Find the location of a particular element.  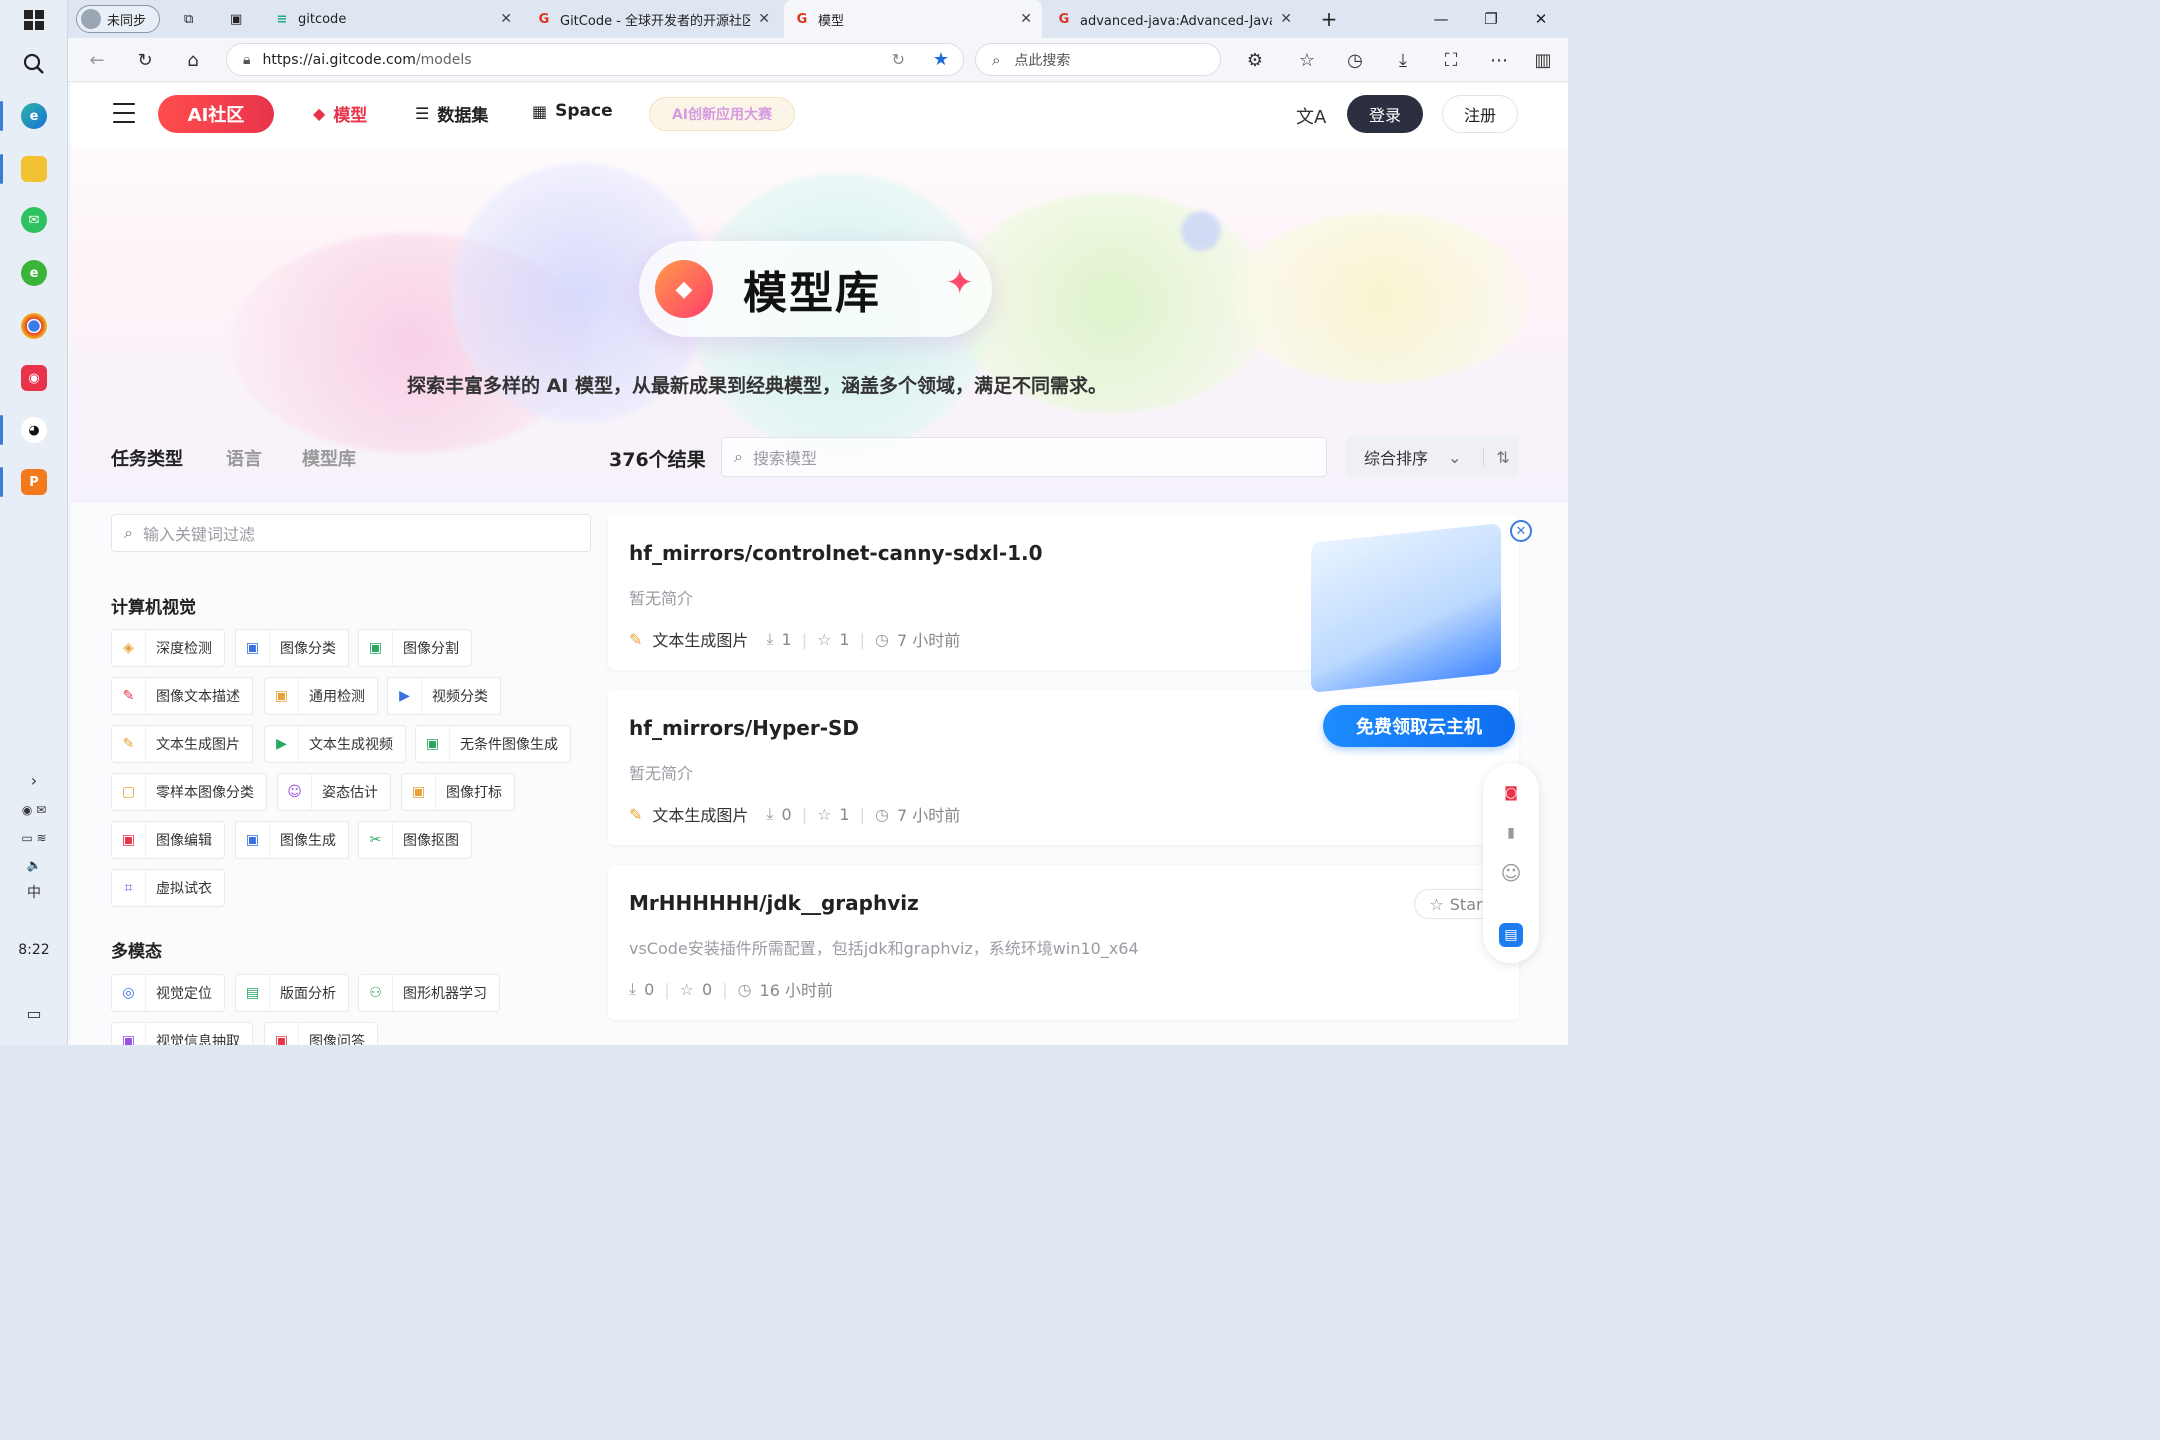

refresh-icon: ↻ is located at coordinates (145, 60).